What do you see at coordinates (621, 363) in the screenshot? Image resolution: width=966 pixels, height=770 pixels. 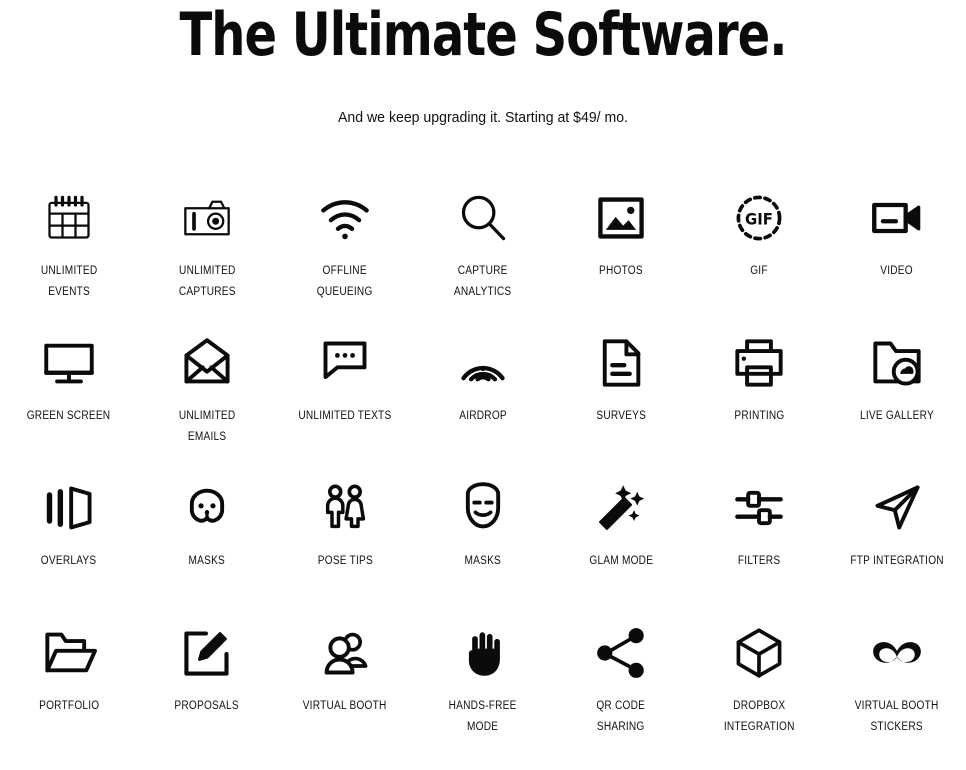 I see `document-icon` at bounding box center [621, 363].